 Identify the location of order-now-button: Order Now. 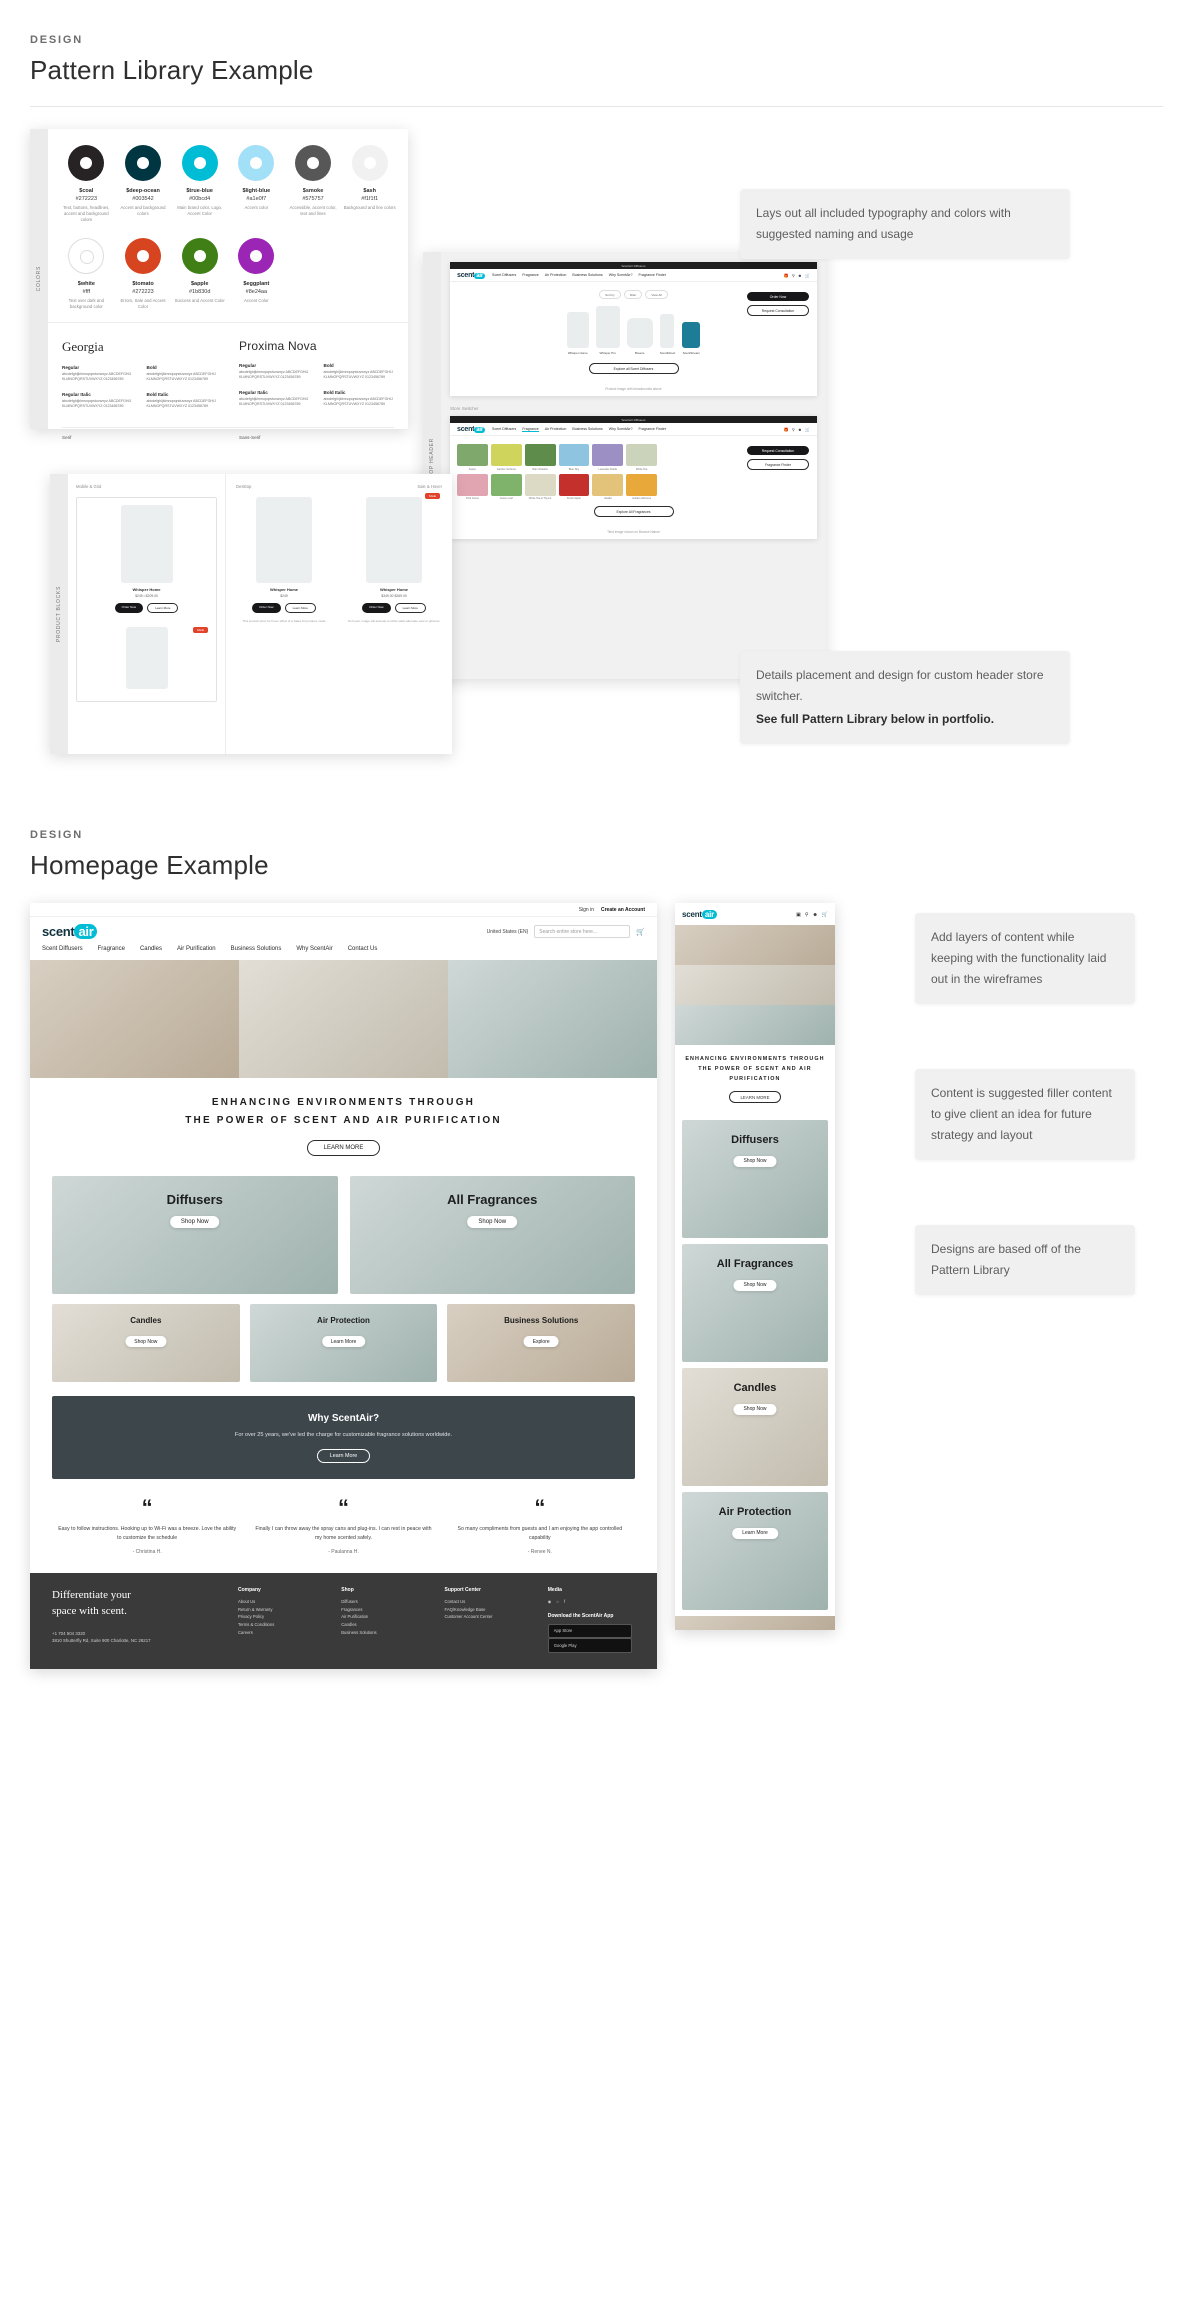
(376, 608).